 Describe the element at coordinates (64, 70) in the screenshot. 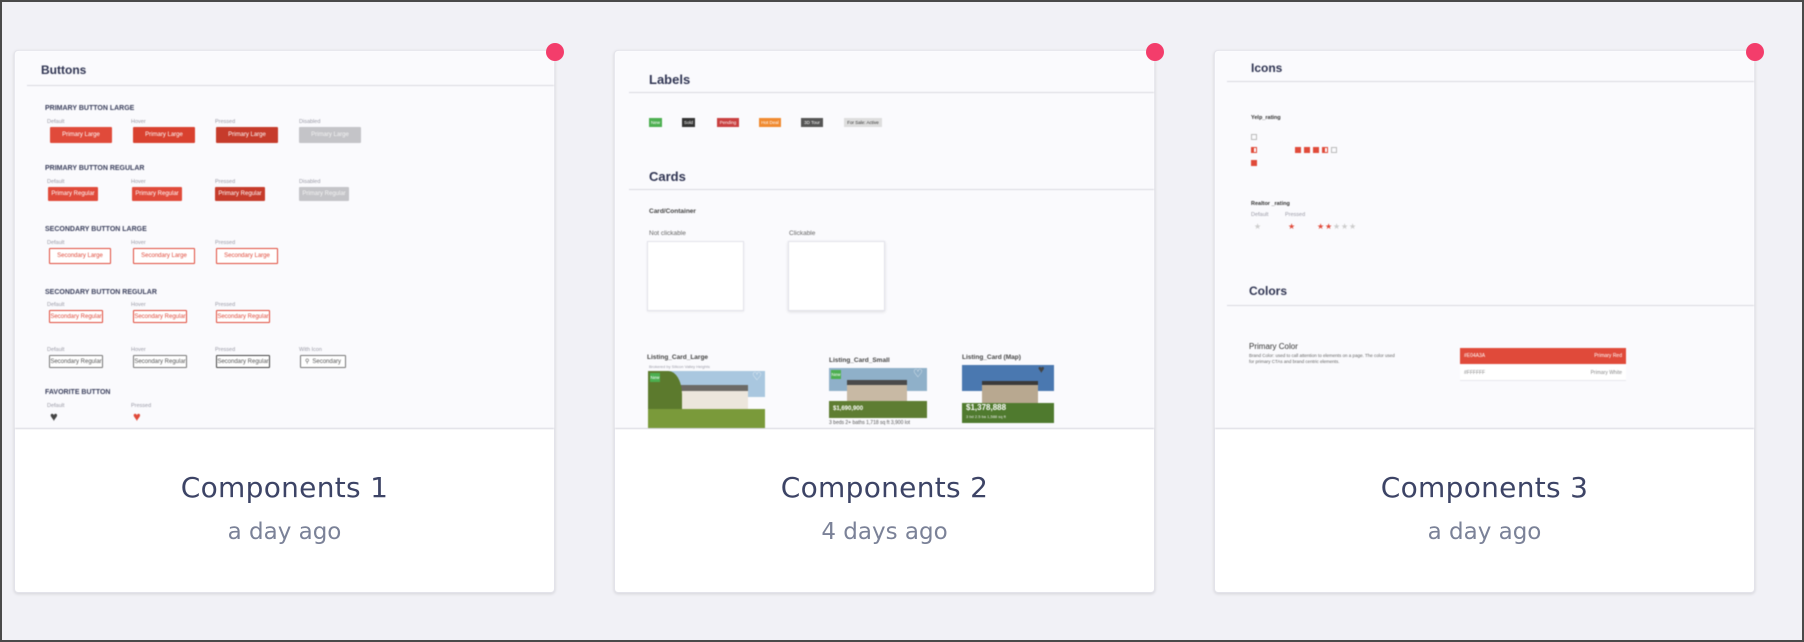

I see `thumb-heading: Buttons` at that location.